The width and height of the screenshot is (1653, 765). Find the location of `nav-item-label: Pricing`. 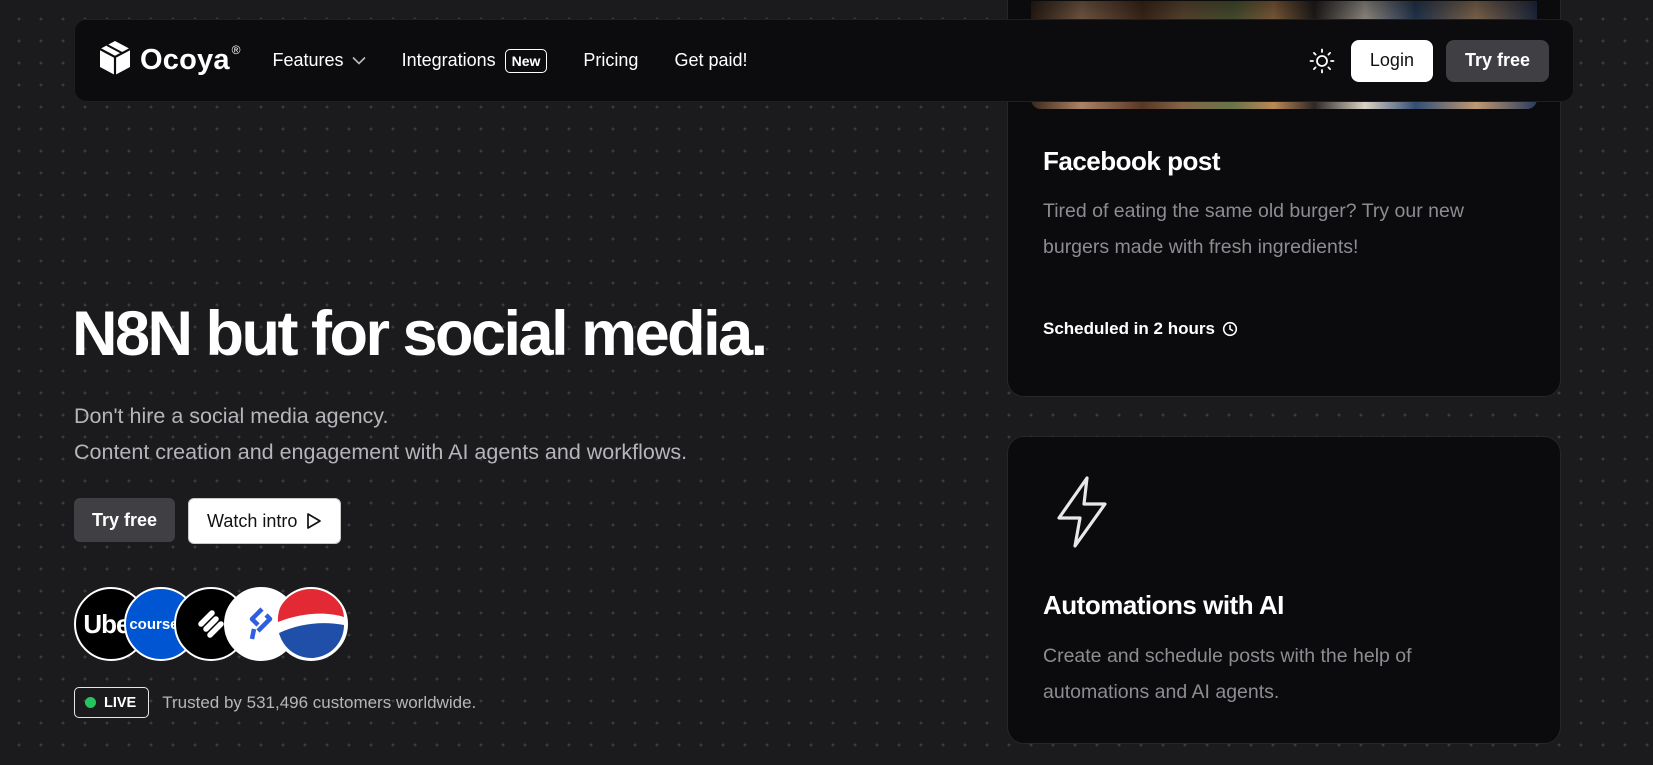

nav-item-label: Pricing is located at coordinates (611, 60).